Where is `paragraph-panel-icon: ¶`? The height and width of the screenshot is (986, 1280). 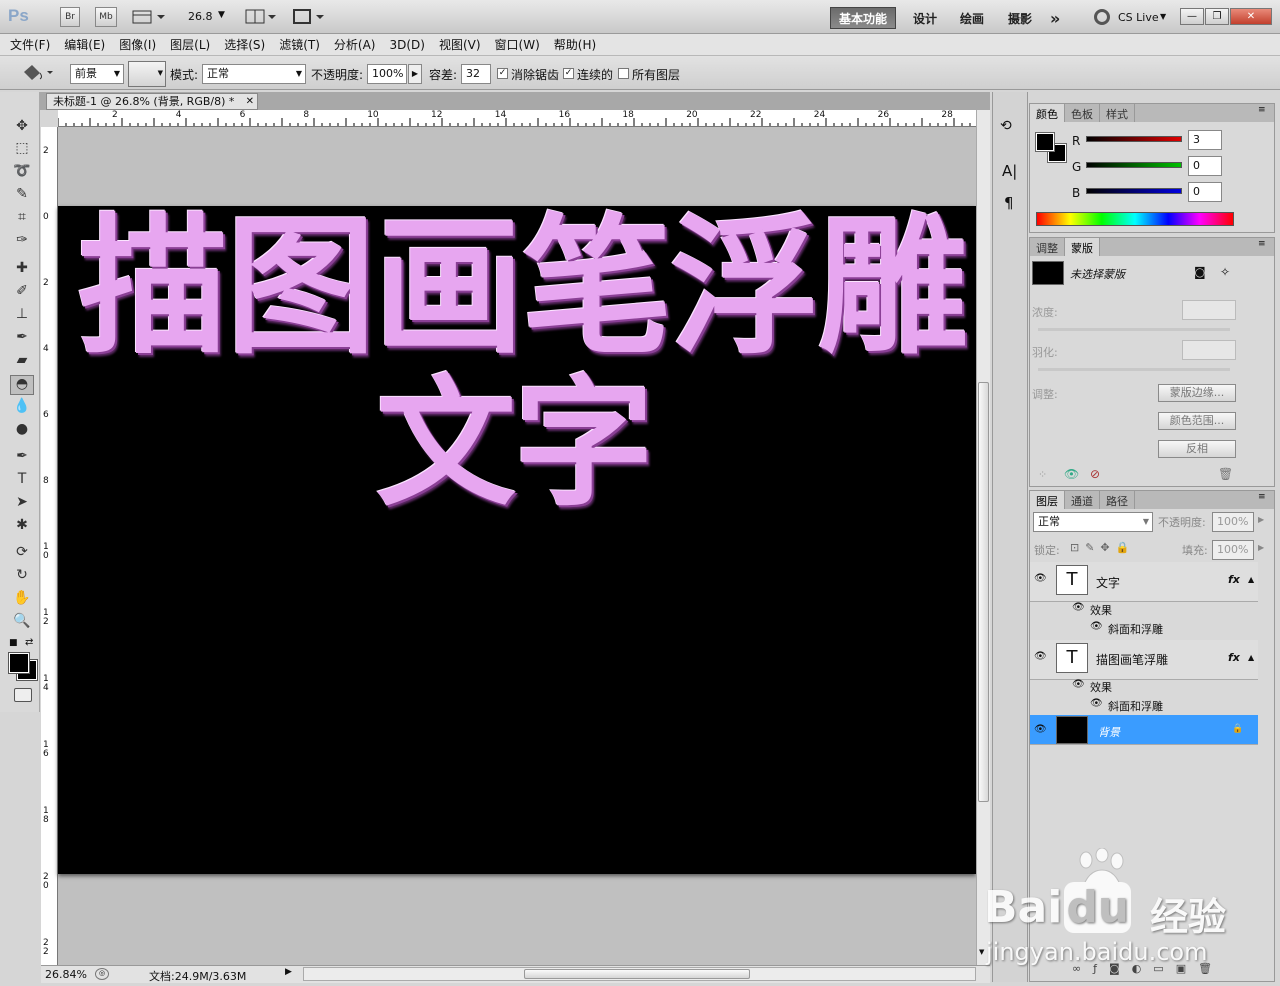 paragraph-panel-icon: ¶ is located at coordinates (1009, 203).